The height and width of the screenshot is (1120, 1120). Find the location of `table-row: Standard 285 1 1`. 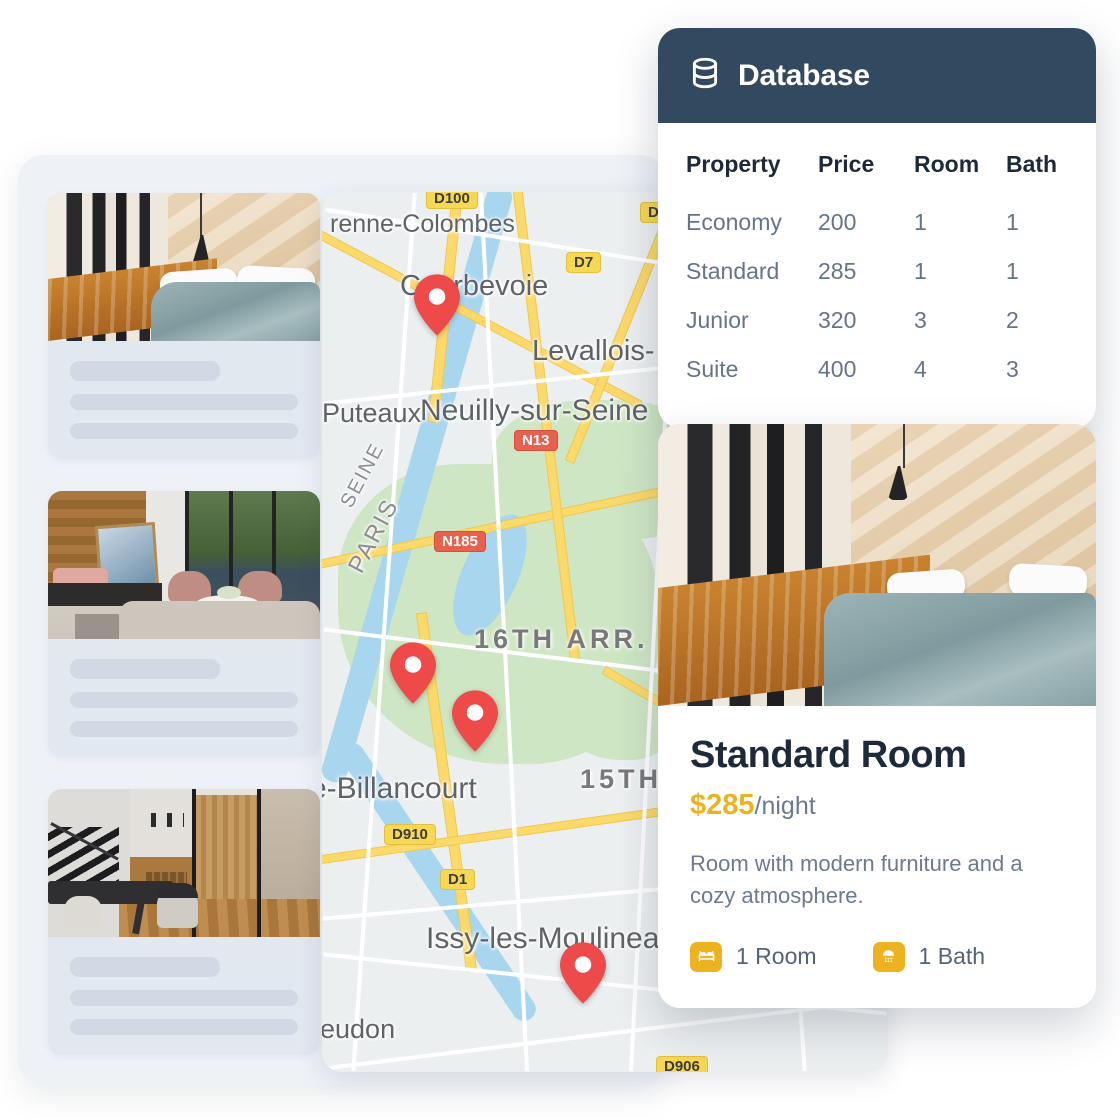

table-row: Standard 285 1 1 is located at coordinates (877, 271).